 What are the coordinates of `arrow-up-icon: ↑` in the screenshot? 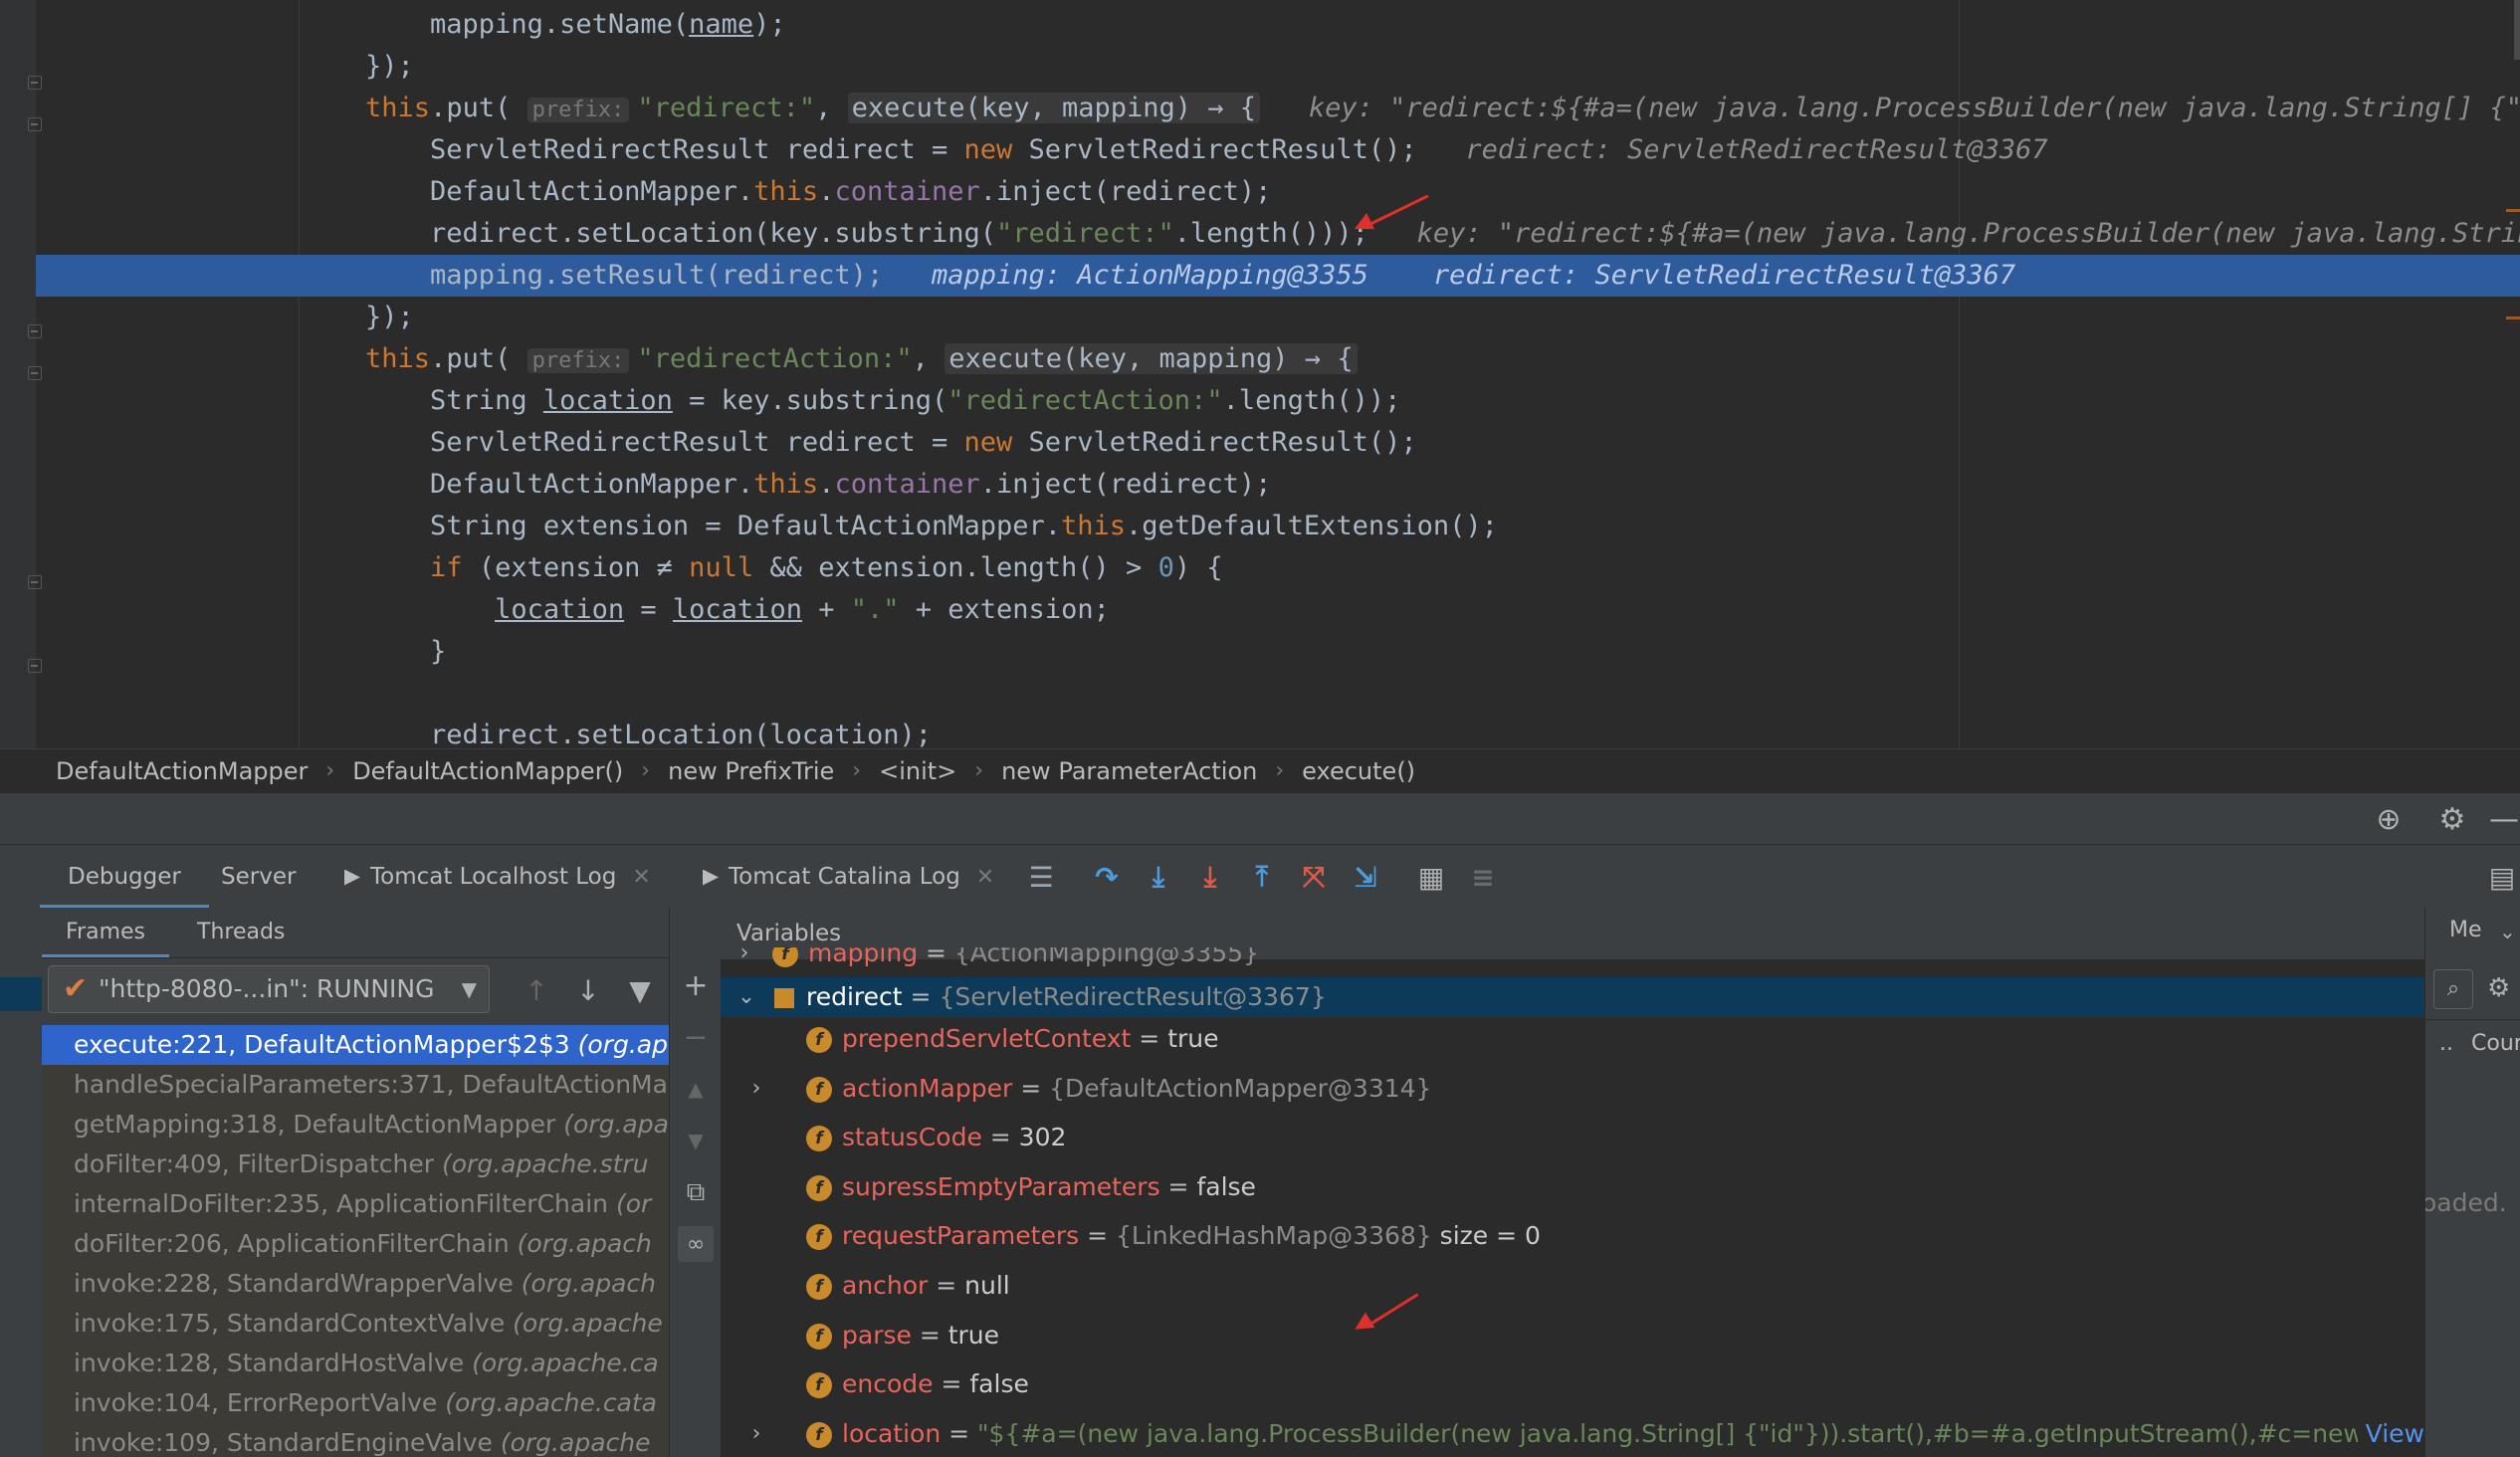 It's located at (536, 990).